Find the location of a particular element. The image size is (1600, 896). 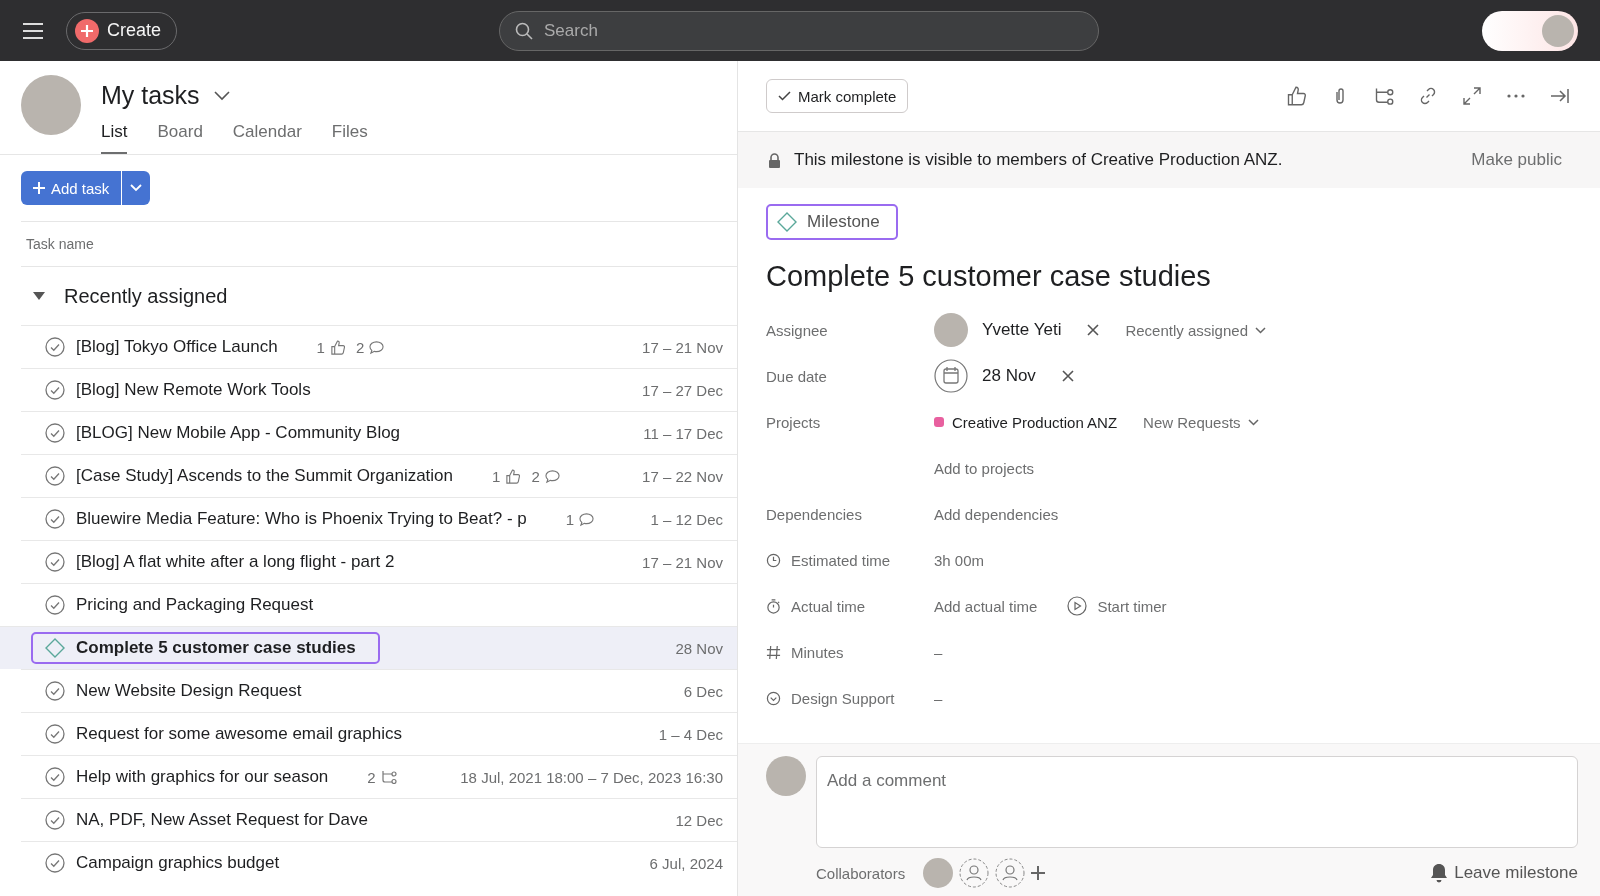

add-link: Add to projects is located at coordinates (984, 468).